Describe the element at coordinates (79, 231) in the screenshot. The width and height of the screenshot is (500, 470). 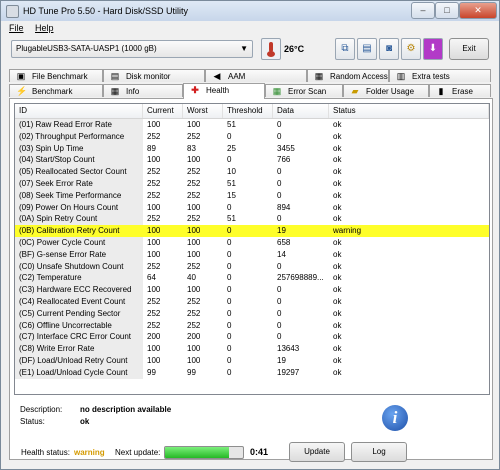
I see `table-cell-id: (0B) Calibration Retry Count` at that location.